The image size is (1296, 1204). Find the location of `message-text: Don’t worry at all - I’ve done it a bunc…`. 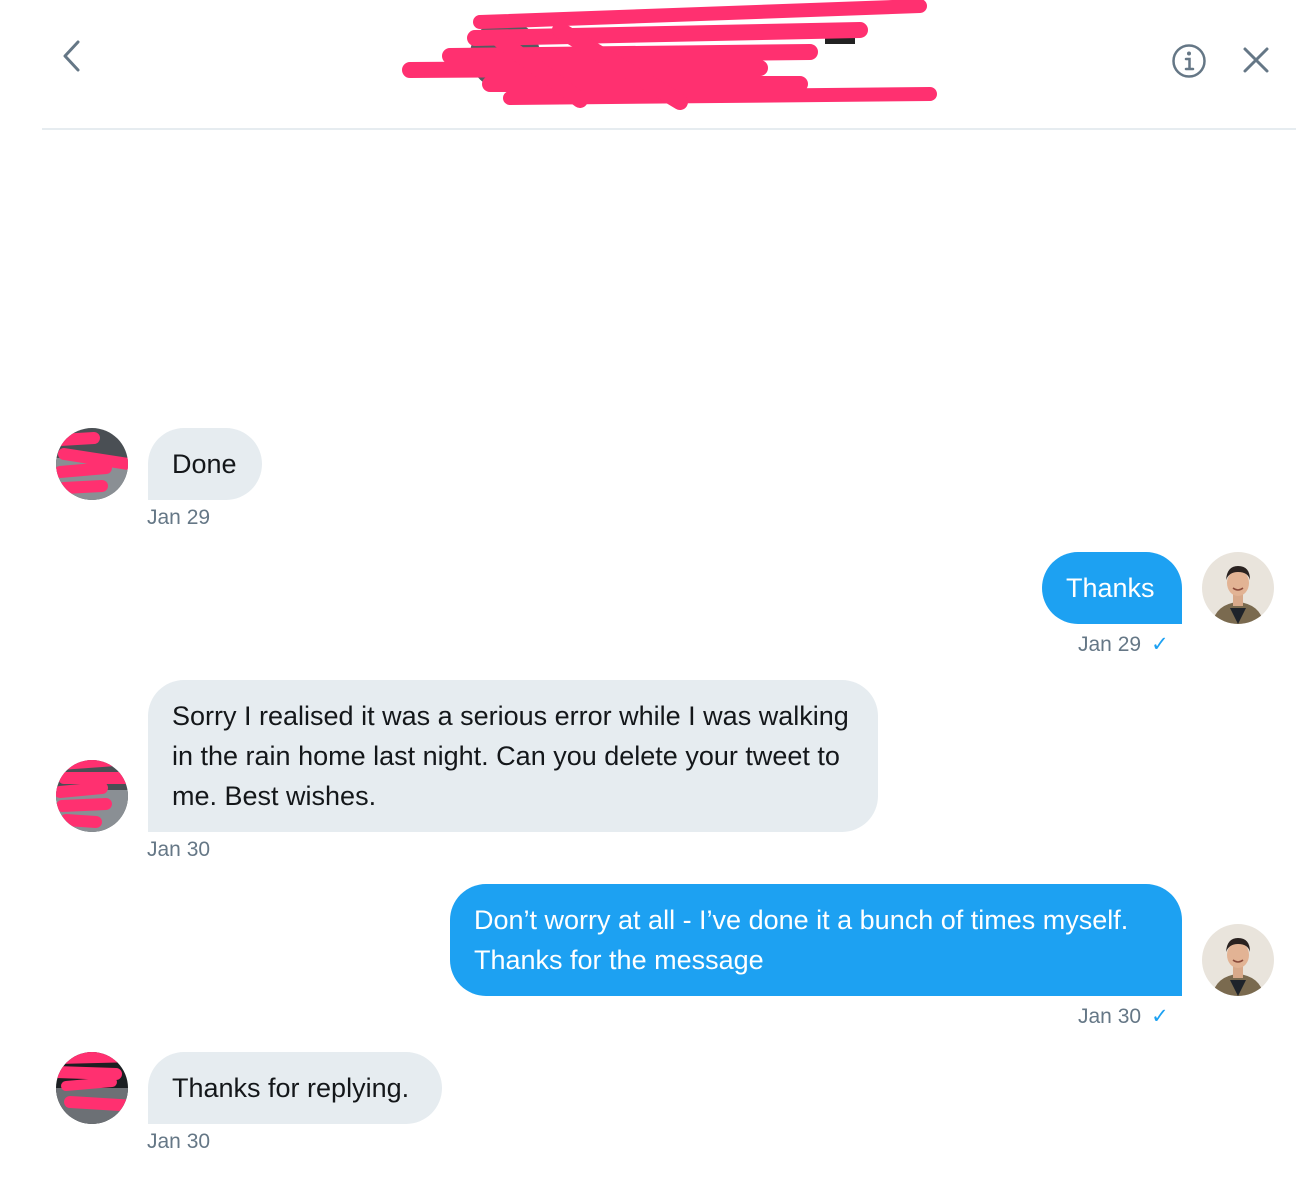

message-text: Don’t worry at all - I’ve done it a bunc… is located at coordinates (801, 940).